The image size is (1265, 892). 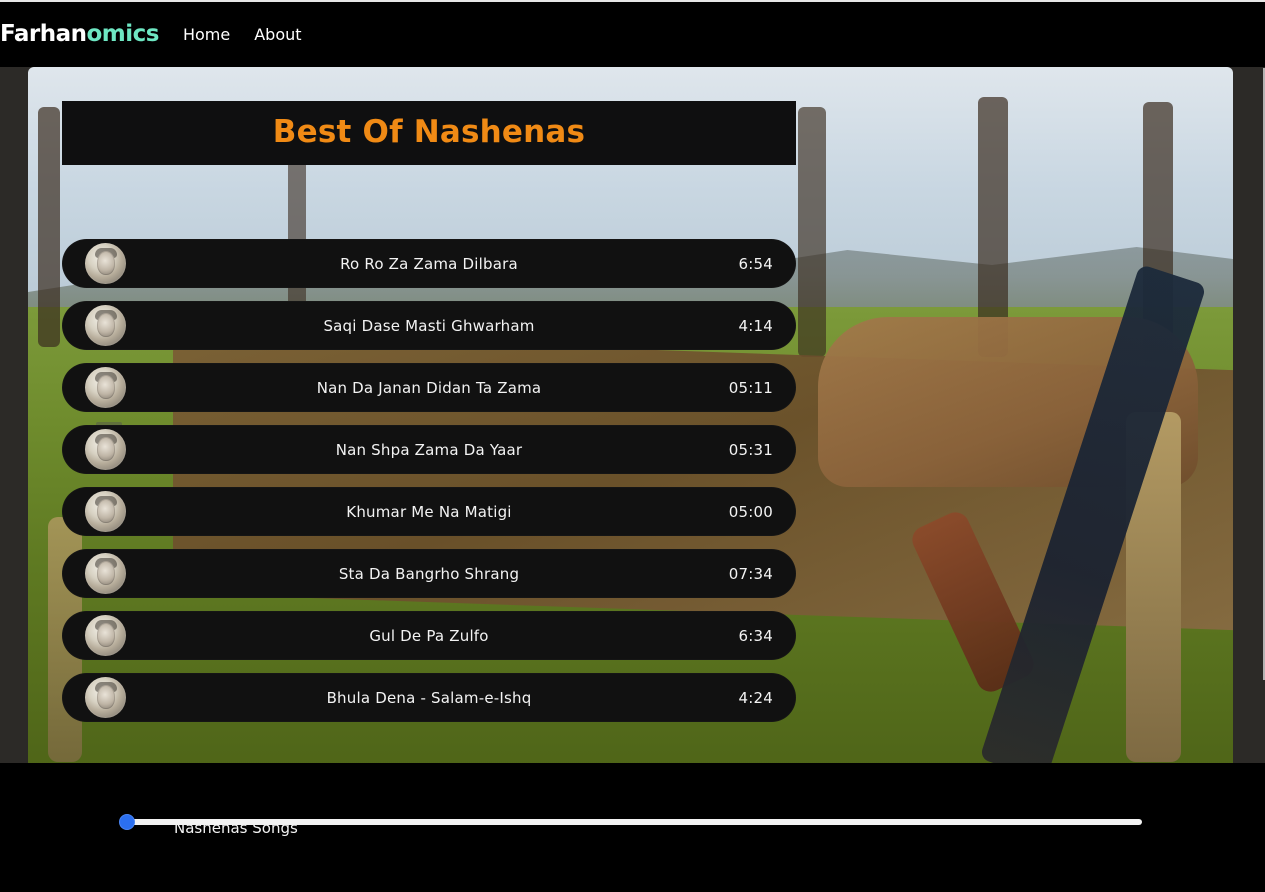 I want to click on track-duration: 4:14, so click(x=755, y=325).